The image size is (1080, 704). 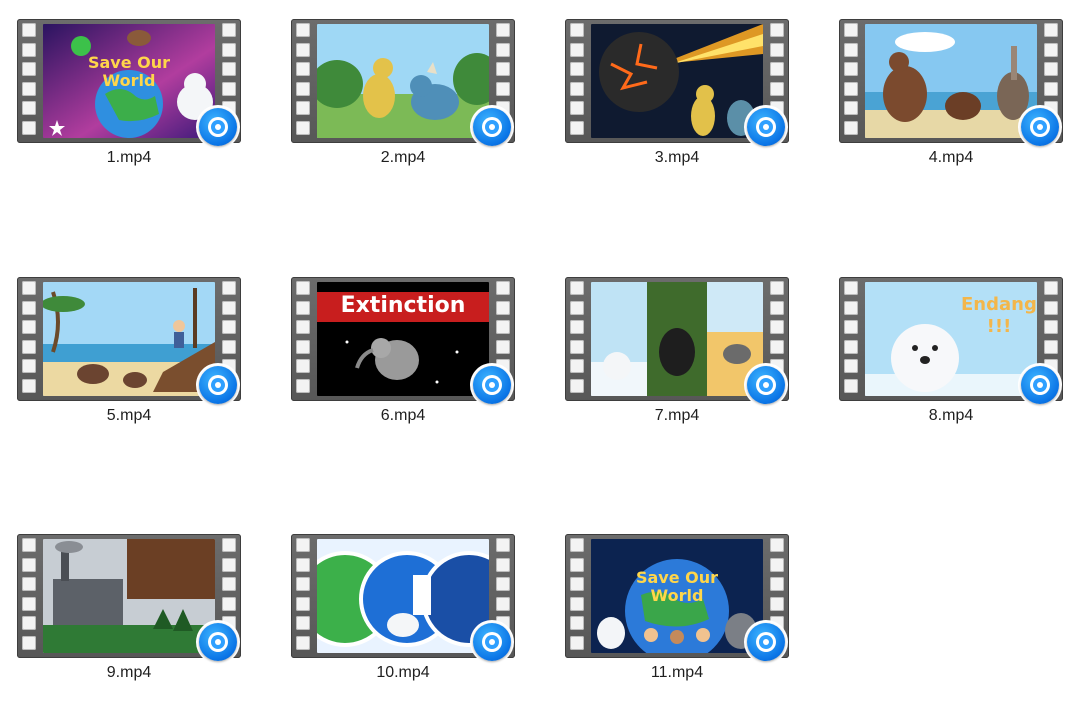 I want to click on file-item: Endangered !!! 8.mp4, so click(x=951, y=362).